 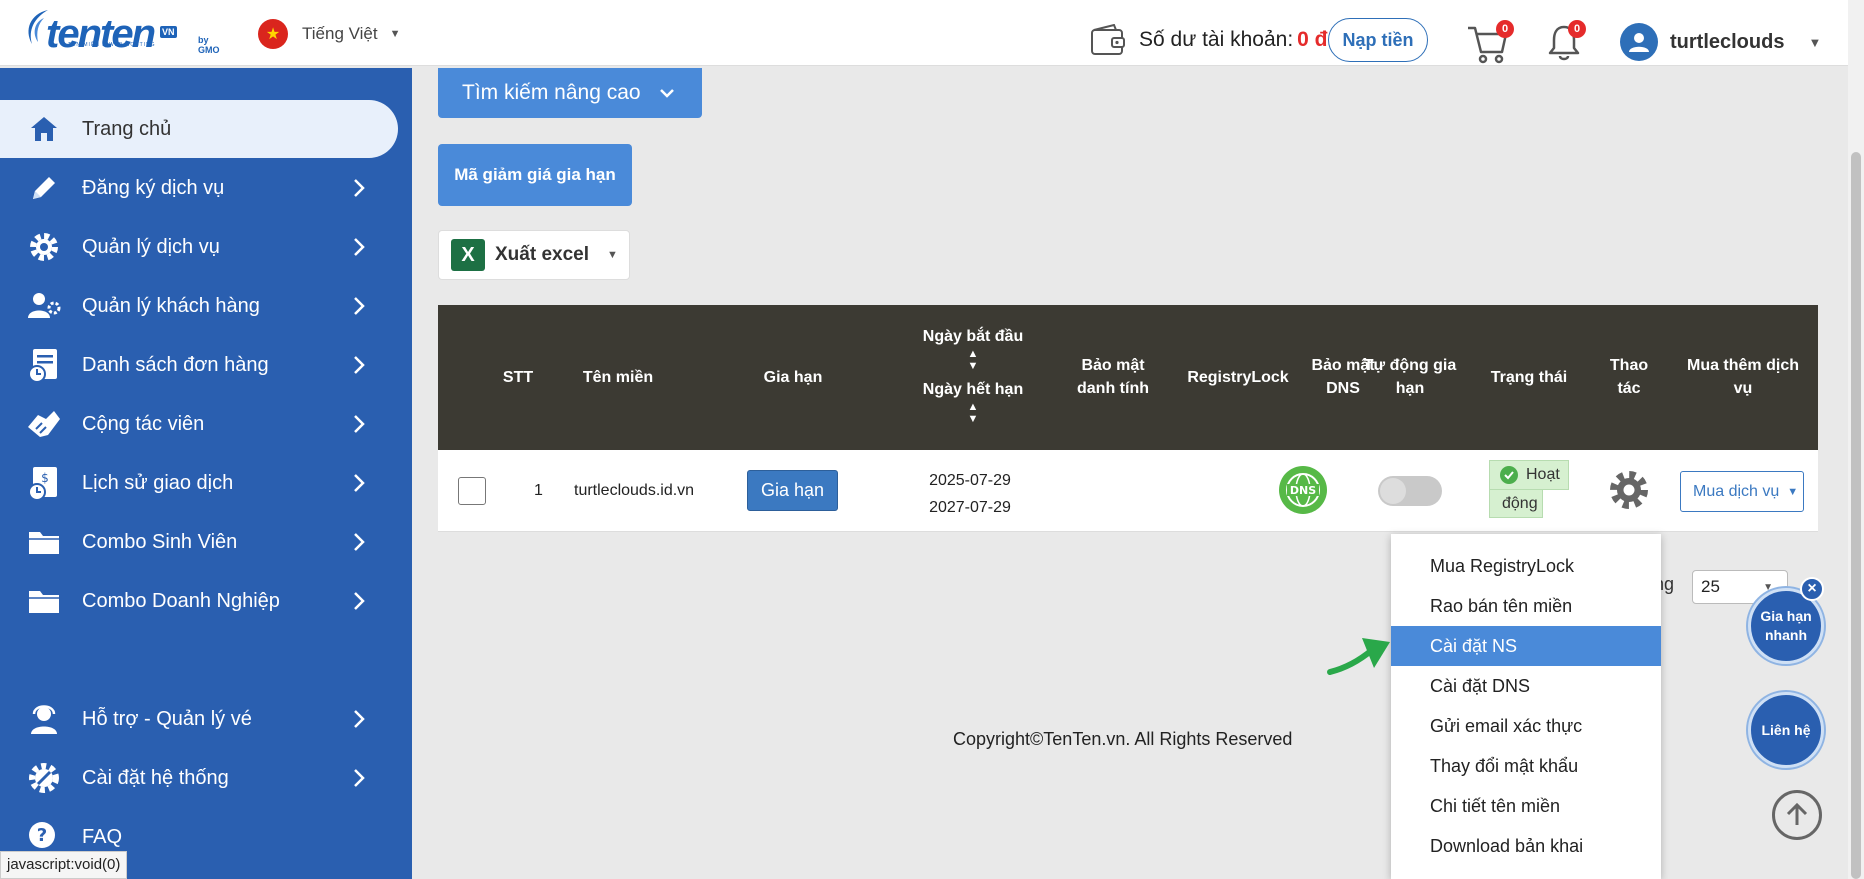 I want to click on sidebar-item-label: Lịch sử giao dịch, so click(x=158, y=482).